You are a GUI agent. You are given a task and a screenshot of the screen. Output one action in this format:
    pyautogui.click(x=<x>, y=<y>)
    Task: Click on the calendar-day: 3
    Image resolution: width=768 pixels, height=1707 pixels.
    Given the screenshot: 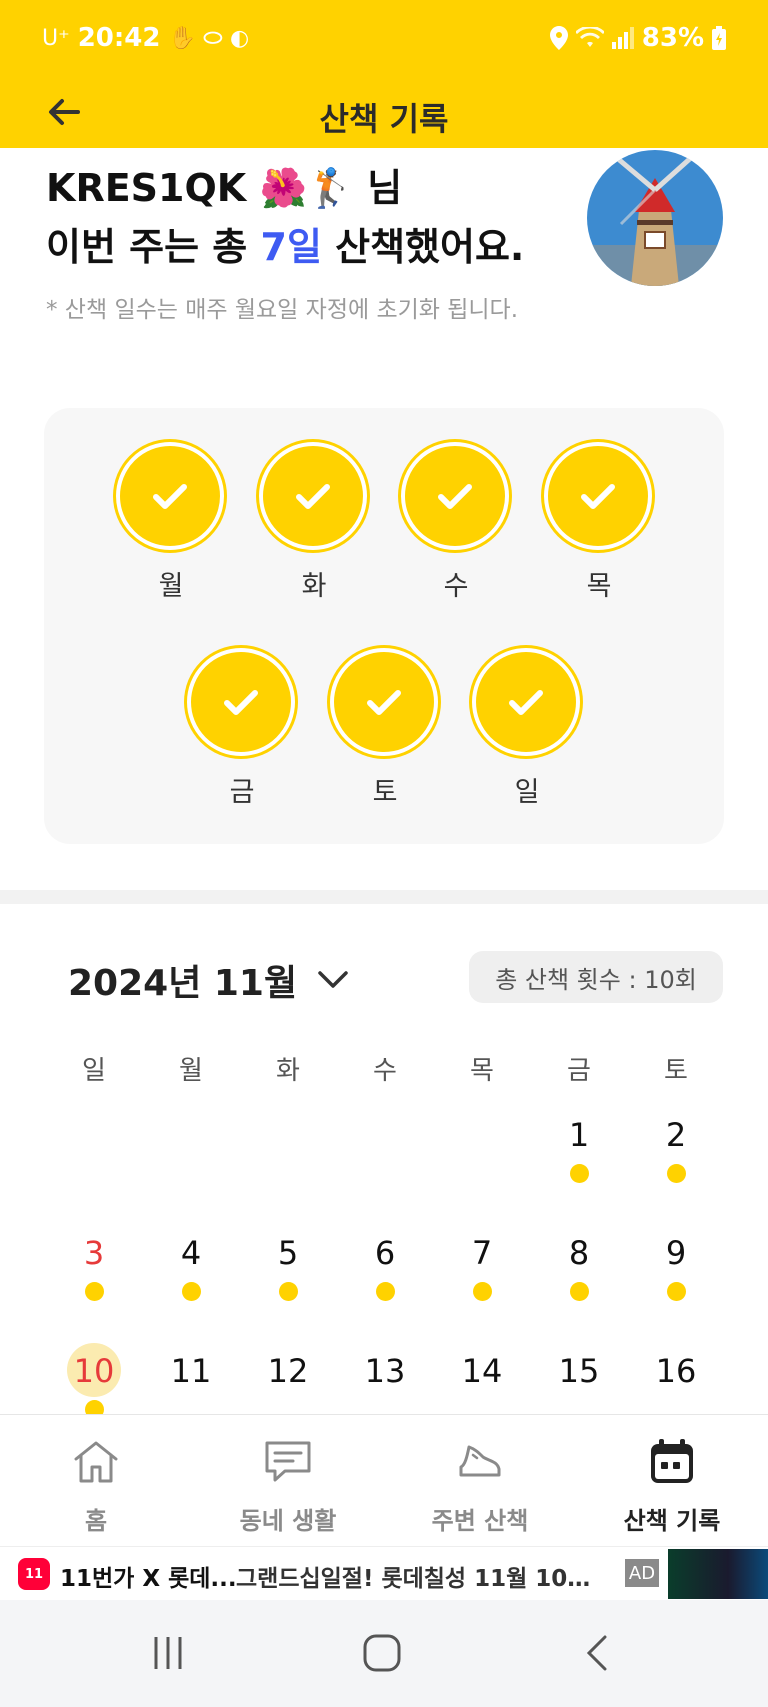 What is the action you would take?
    pyautogui.click(x=94, y=1279)
    